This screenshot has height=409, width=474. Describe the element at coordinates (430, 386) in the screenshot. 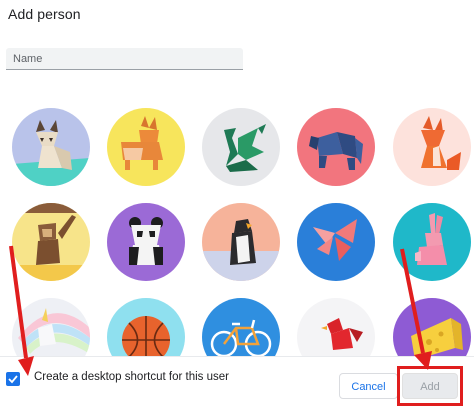

I see `add-button: Add` at that location.